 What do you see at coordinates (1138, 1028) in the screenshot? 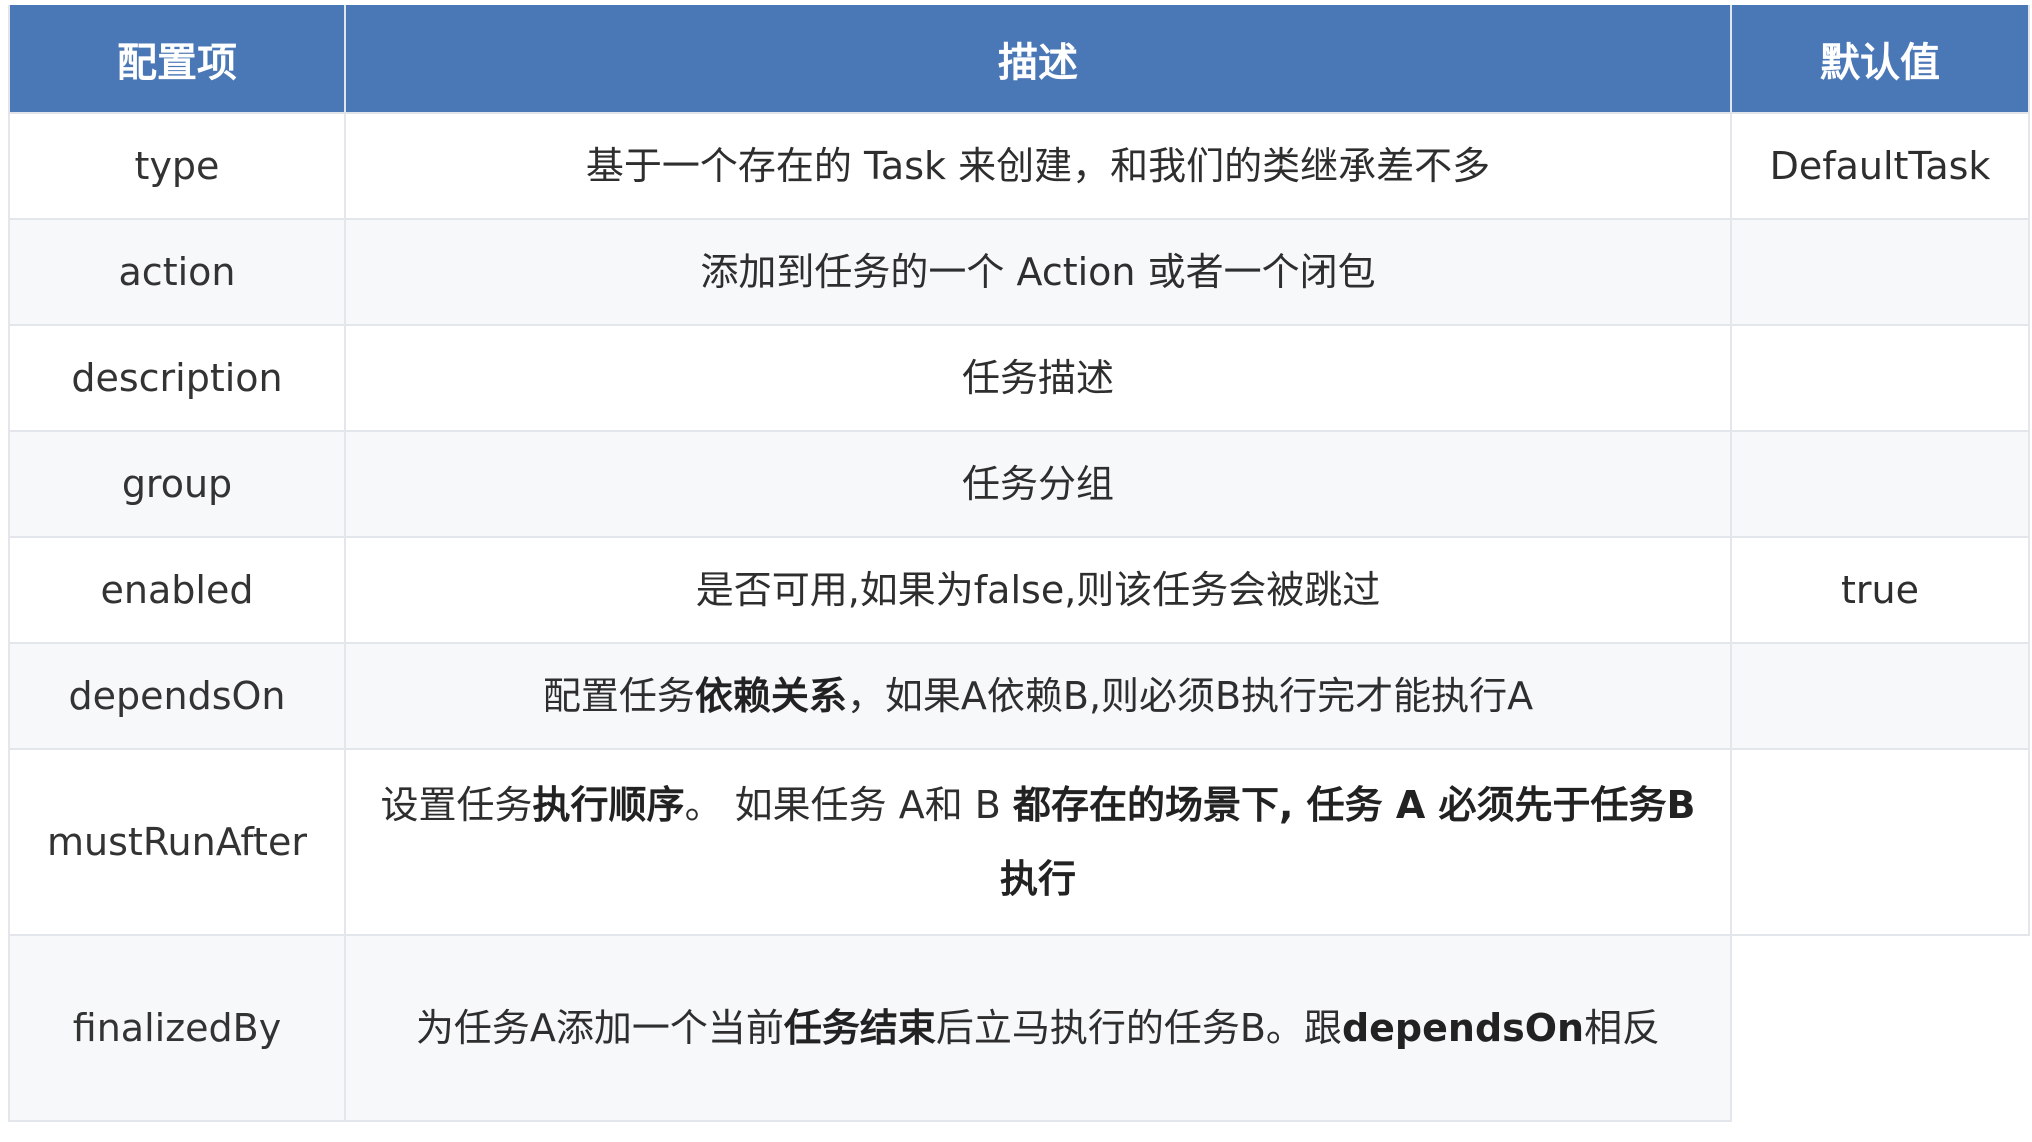
I see `description-text: 后立马执行的任务B。跟` at bounding box center [1138, 1028].